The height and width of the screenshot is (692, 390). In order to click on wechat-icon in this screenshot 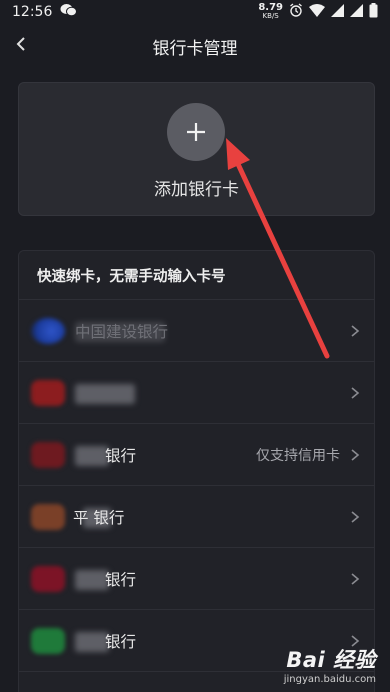, I will do `click(69, 12)`.